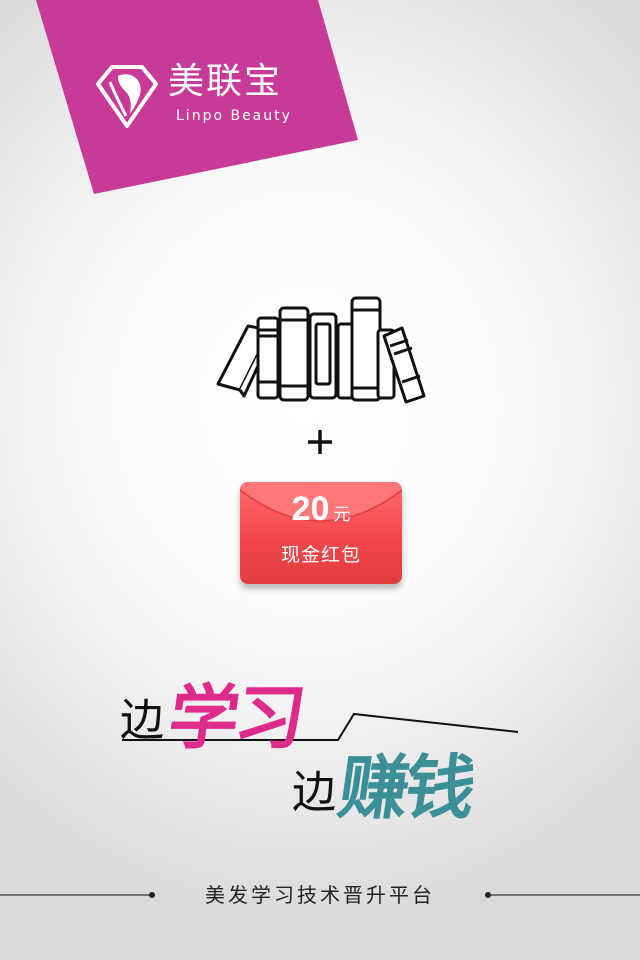  Describe the element at coordinates (321, 350) in the screenshot. I see `books-icon` at that location.